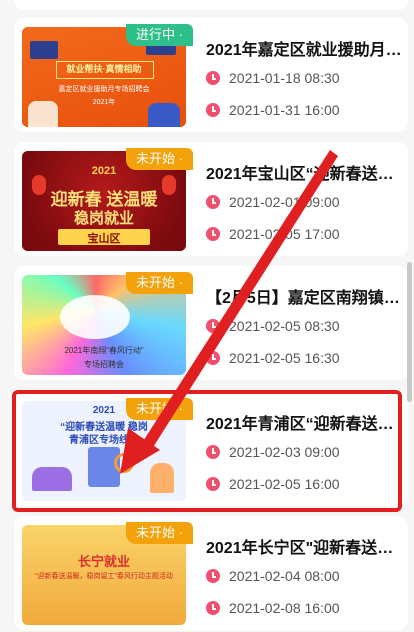 This screenshot has height=632, width=414. Describe the element at coordinates (104, 239) in the screenshot. I see `thumb-line4: 宝山区` at that location.